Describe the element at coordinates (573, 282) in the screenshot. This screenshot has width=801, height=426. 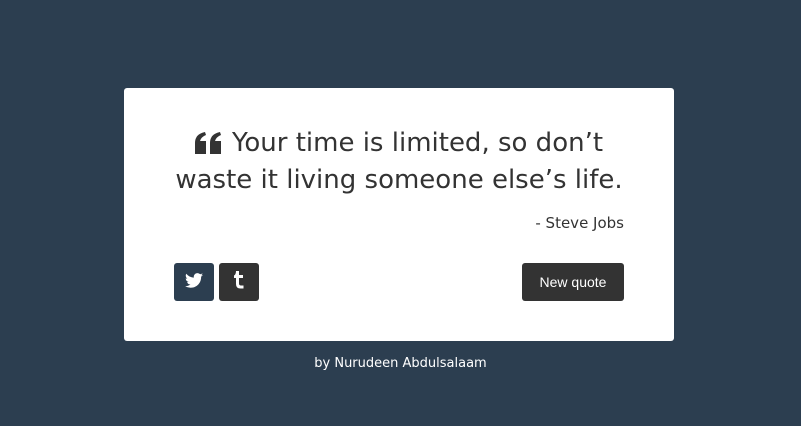
I see `new-quote-button: New quote` at that location.